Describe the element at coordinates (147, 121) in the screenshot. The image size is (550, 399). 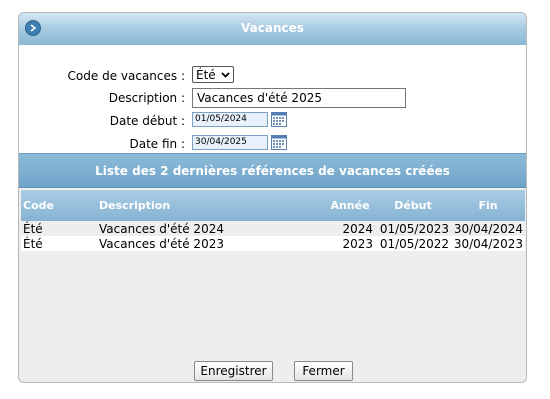
I see `start-date-label: Date début :` at that location.